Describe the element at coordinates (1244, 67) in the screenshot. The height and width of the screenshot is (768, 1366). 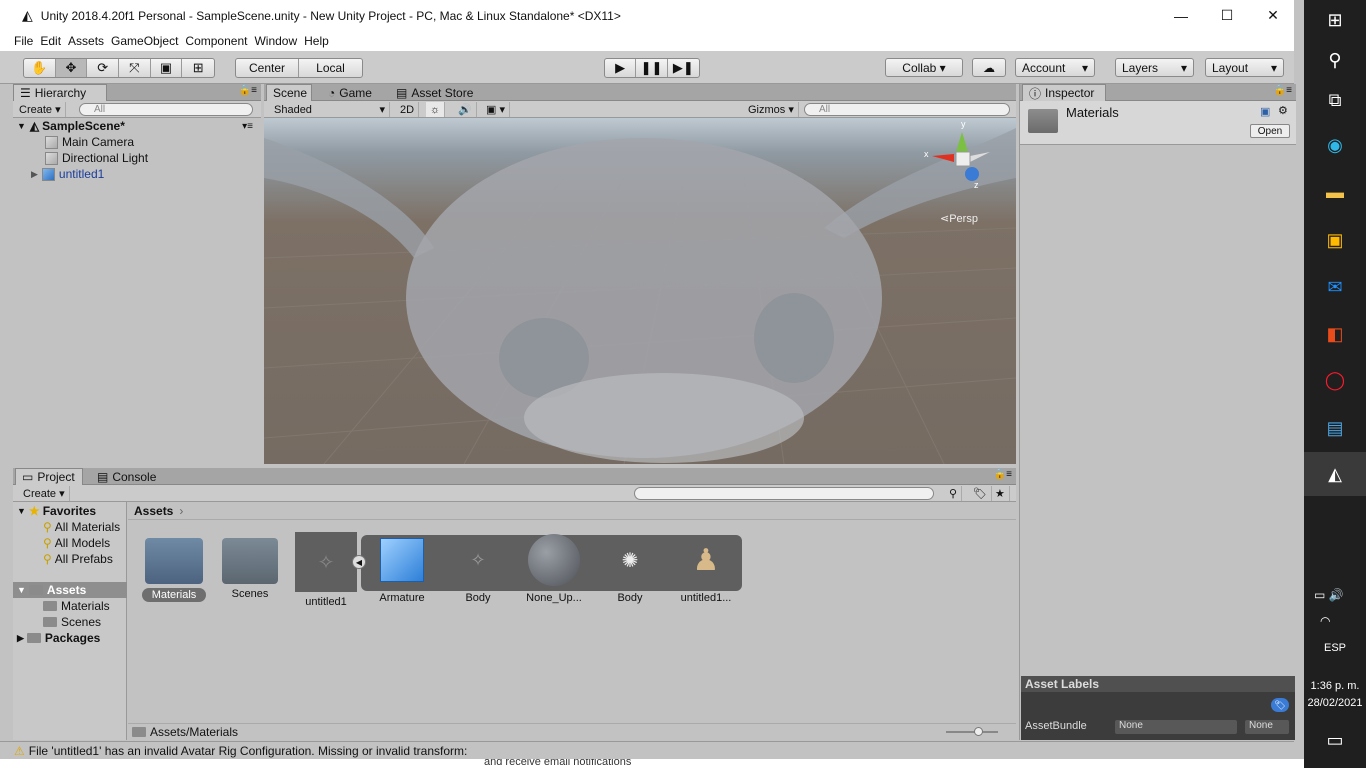
I see `layout-dropdown: Layout ▾` at that location.